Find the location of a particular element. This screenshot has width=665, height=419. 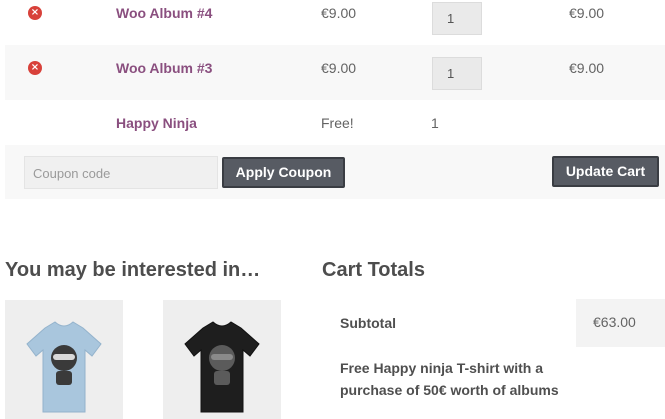

product-link: Happy Ninja is located at coordinates (156, 123).